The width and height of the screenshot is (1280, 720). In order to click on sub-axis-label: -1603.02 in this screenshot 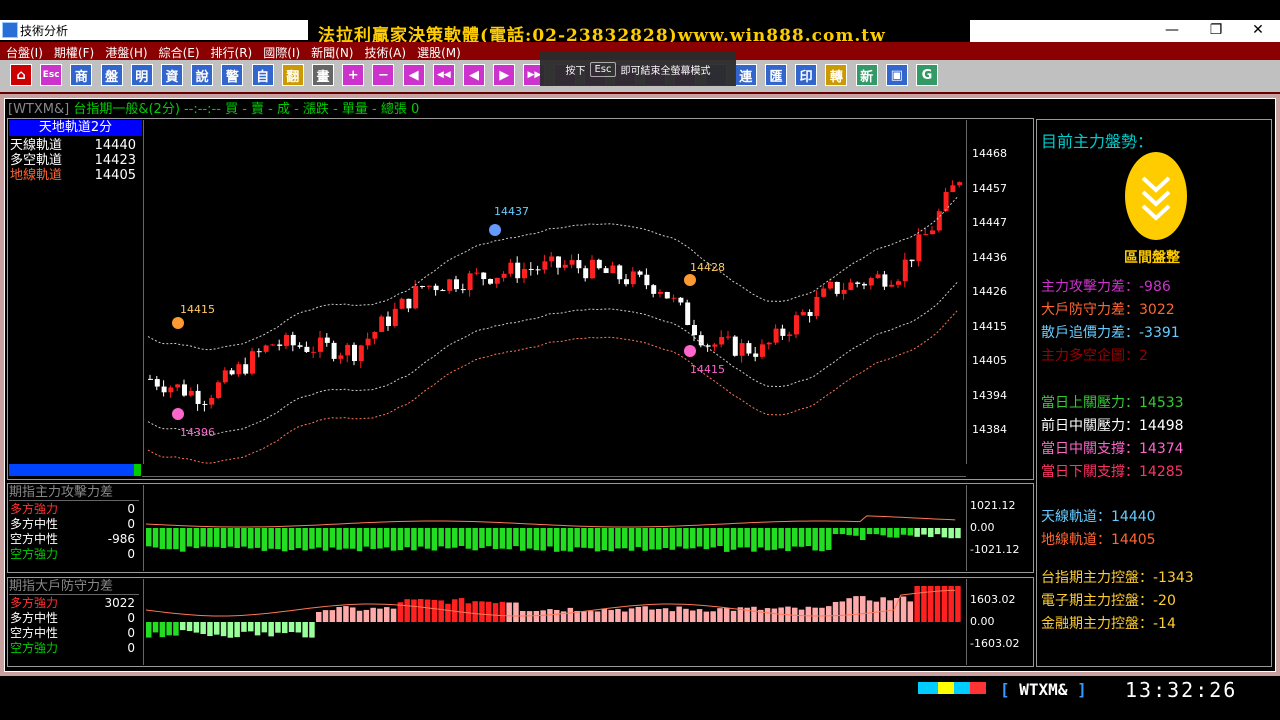, I will do `click(995, 643)`.